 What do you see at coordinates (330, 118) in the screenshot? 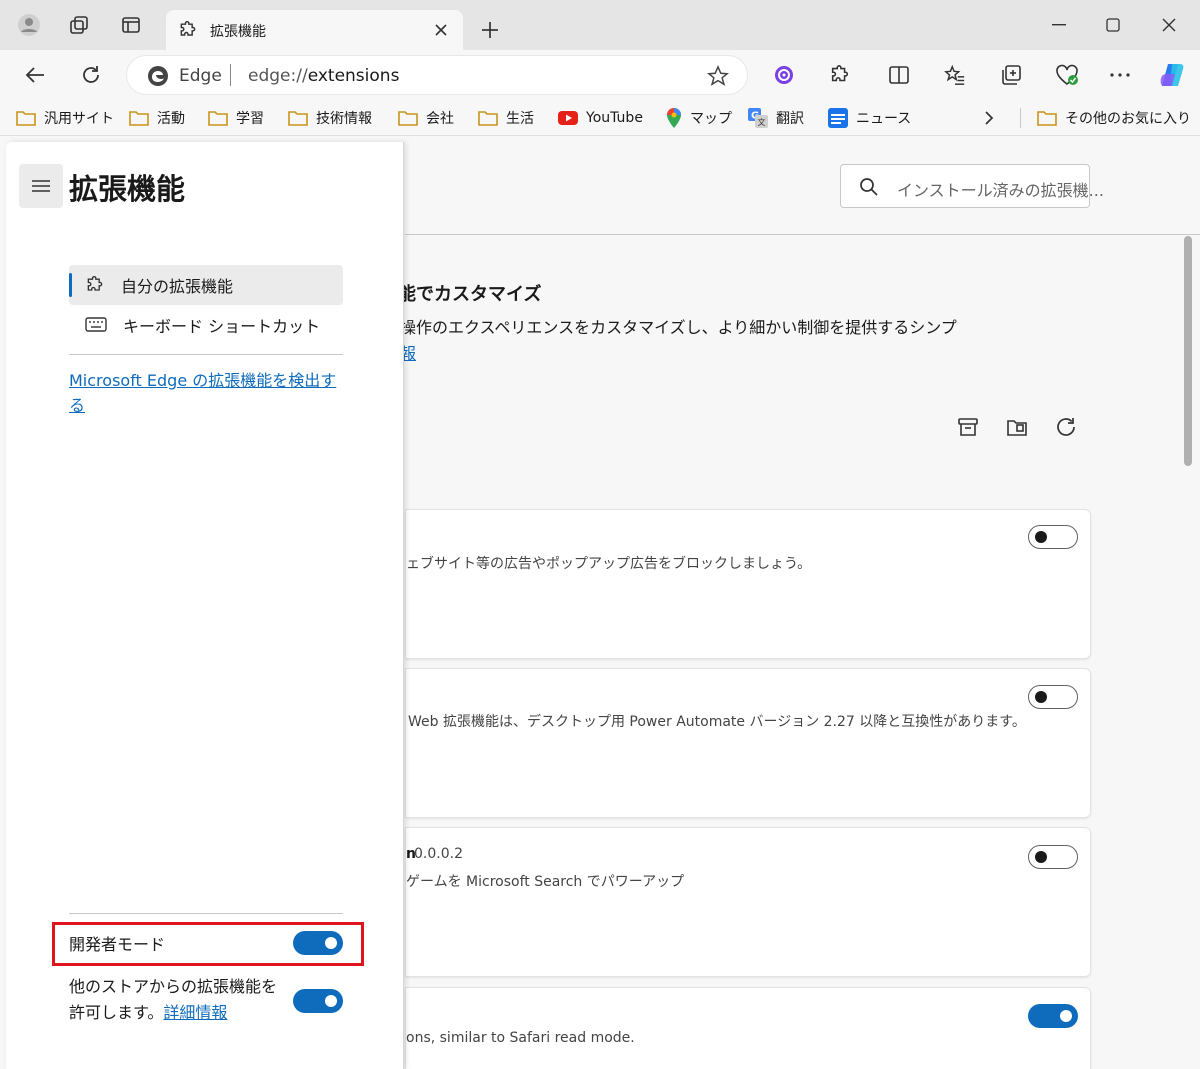
I see `favorite-item: 技術情報` at bounding box center [330, 118].